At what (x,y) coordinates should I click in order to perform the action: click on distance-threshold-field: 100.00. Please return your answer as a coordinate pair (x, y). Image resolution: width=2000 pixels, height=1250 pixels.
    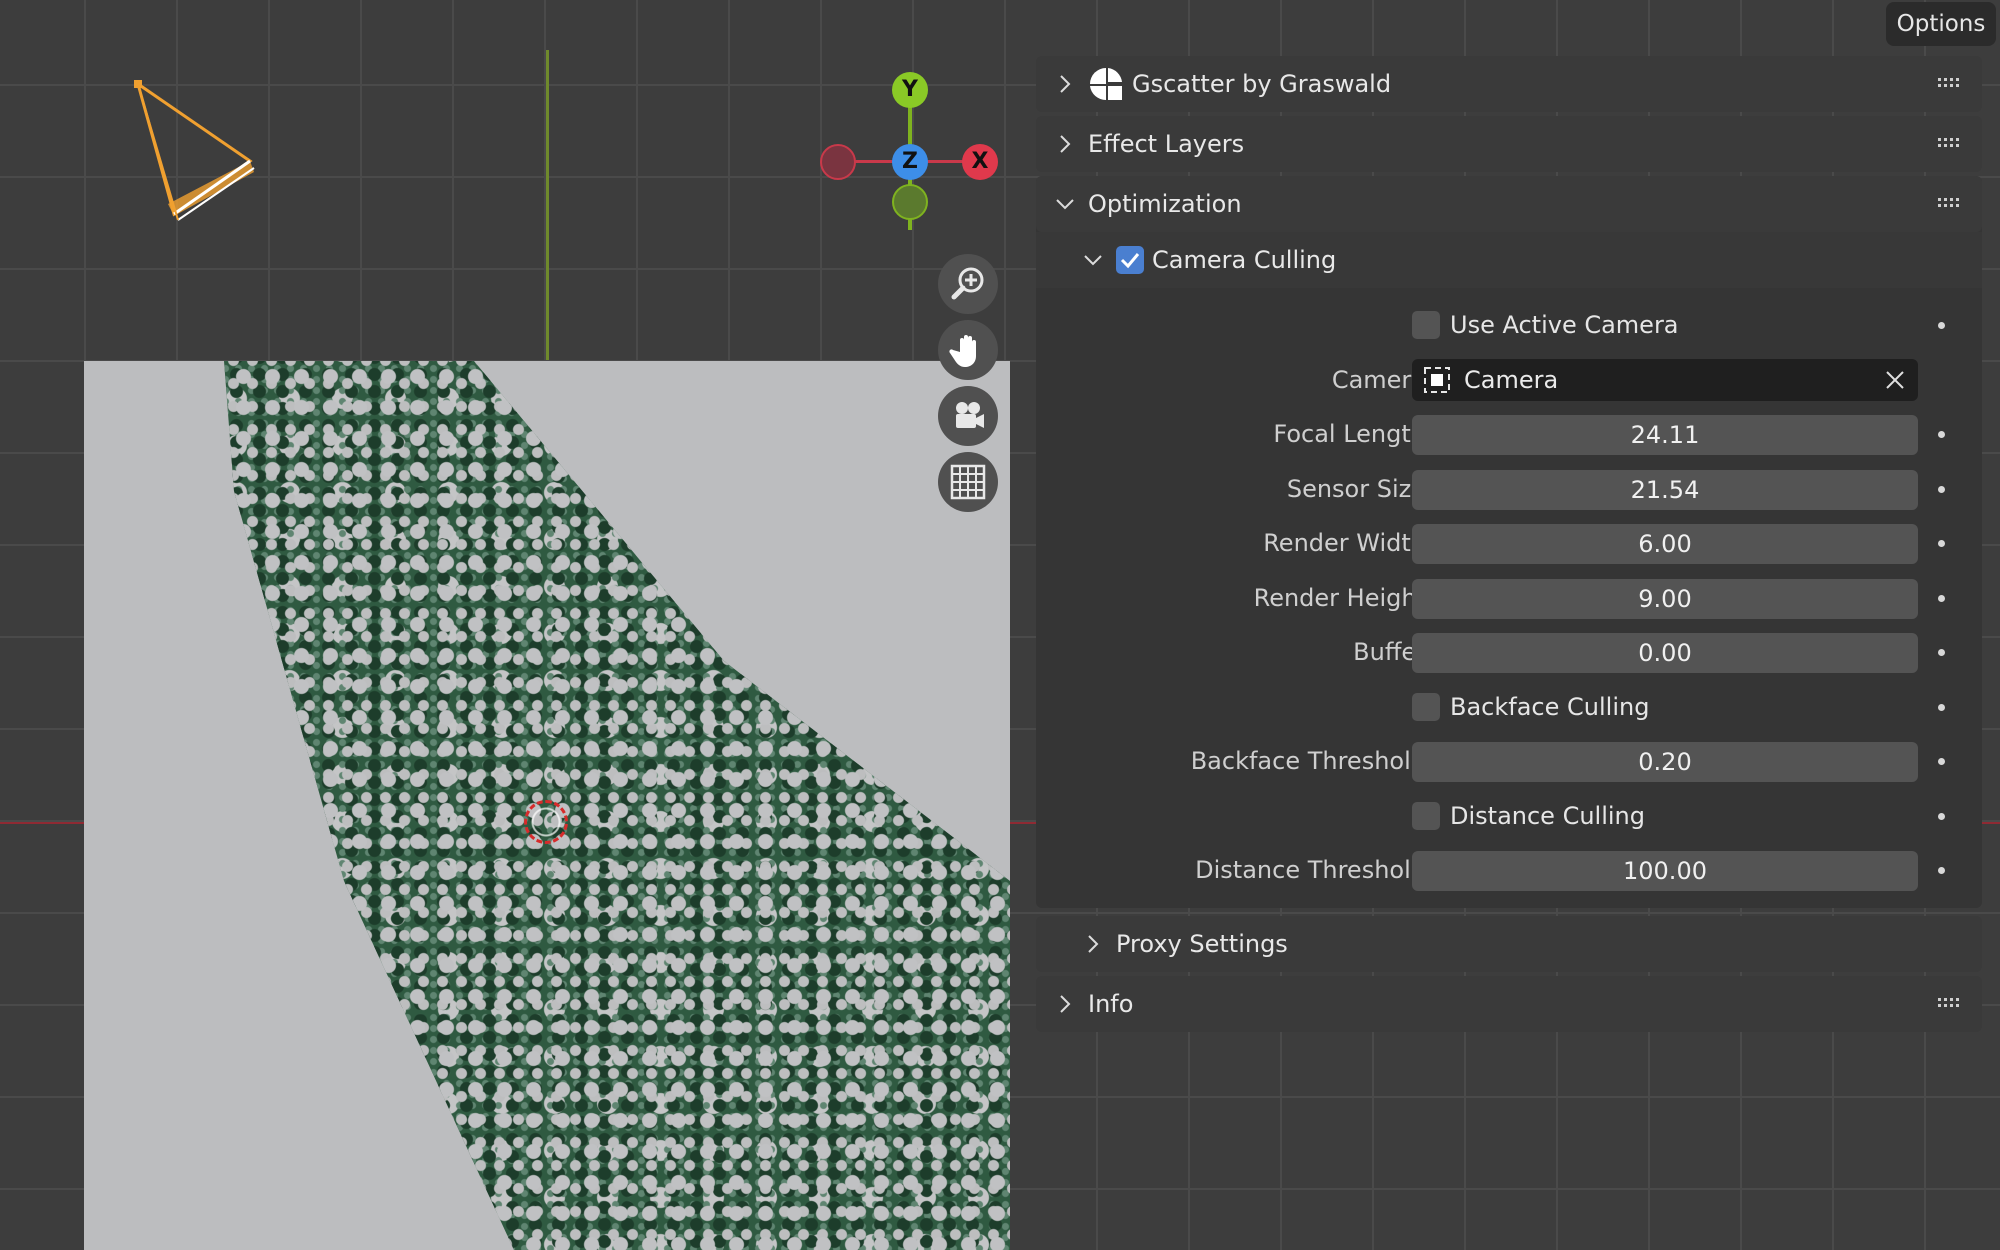
    Looking at the image, I should click on (1665, 871).